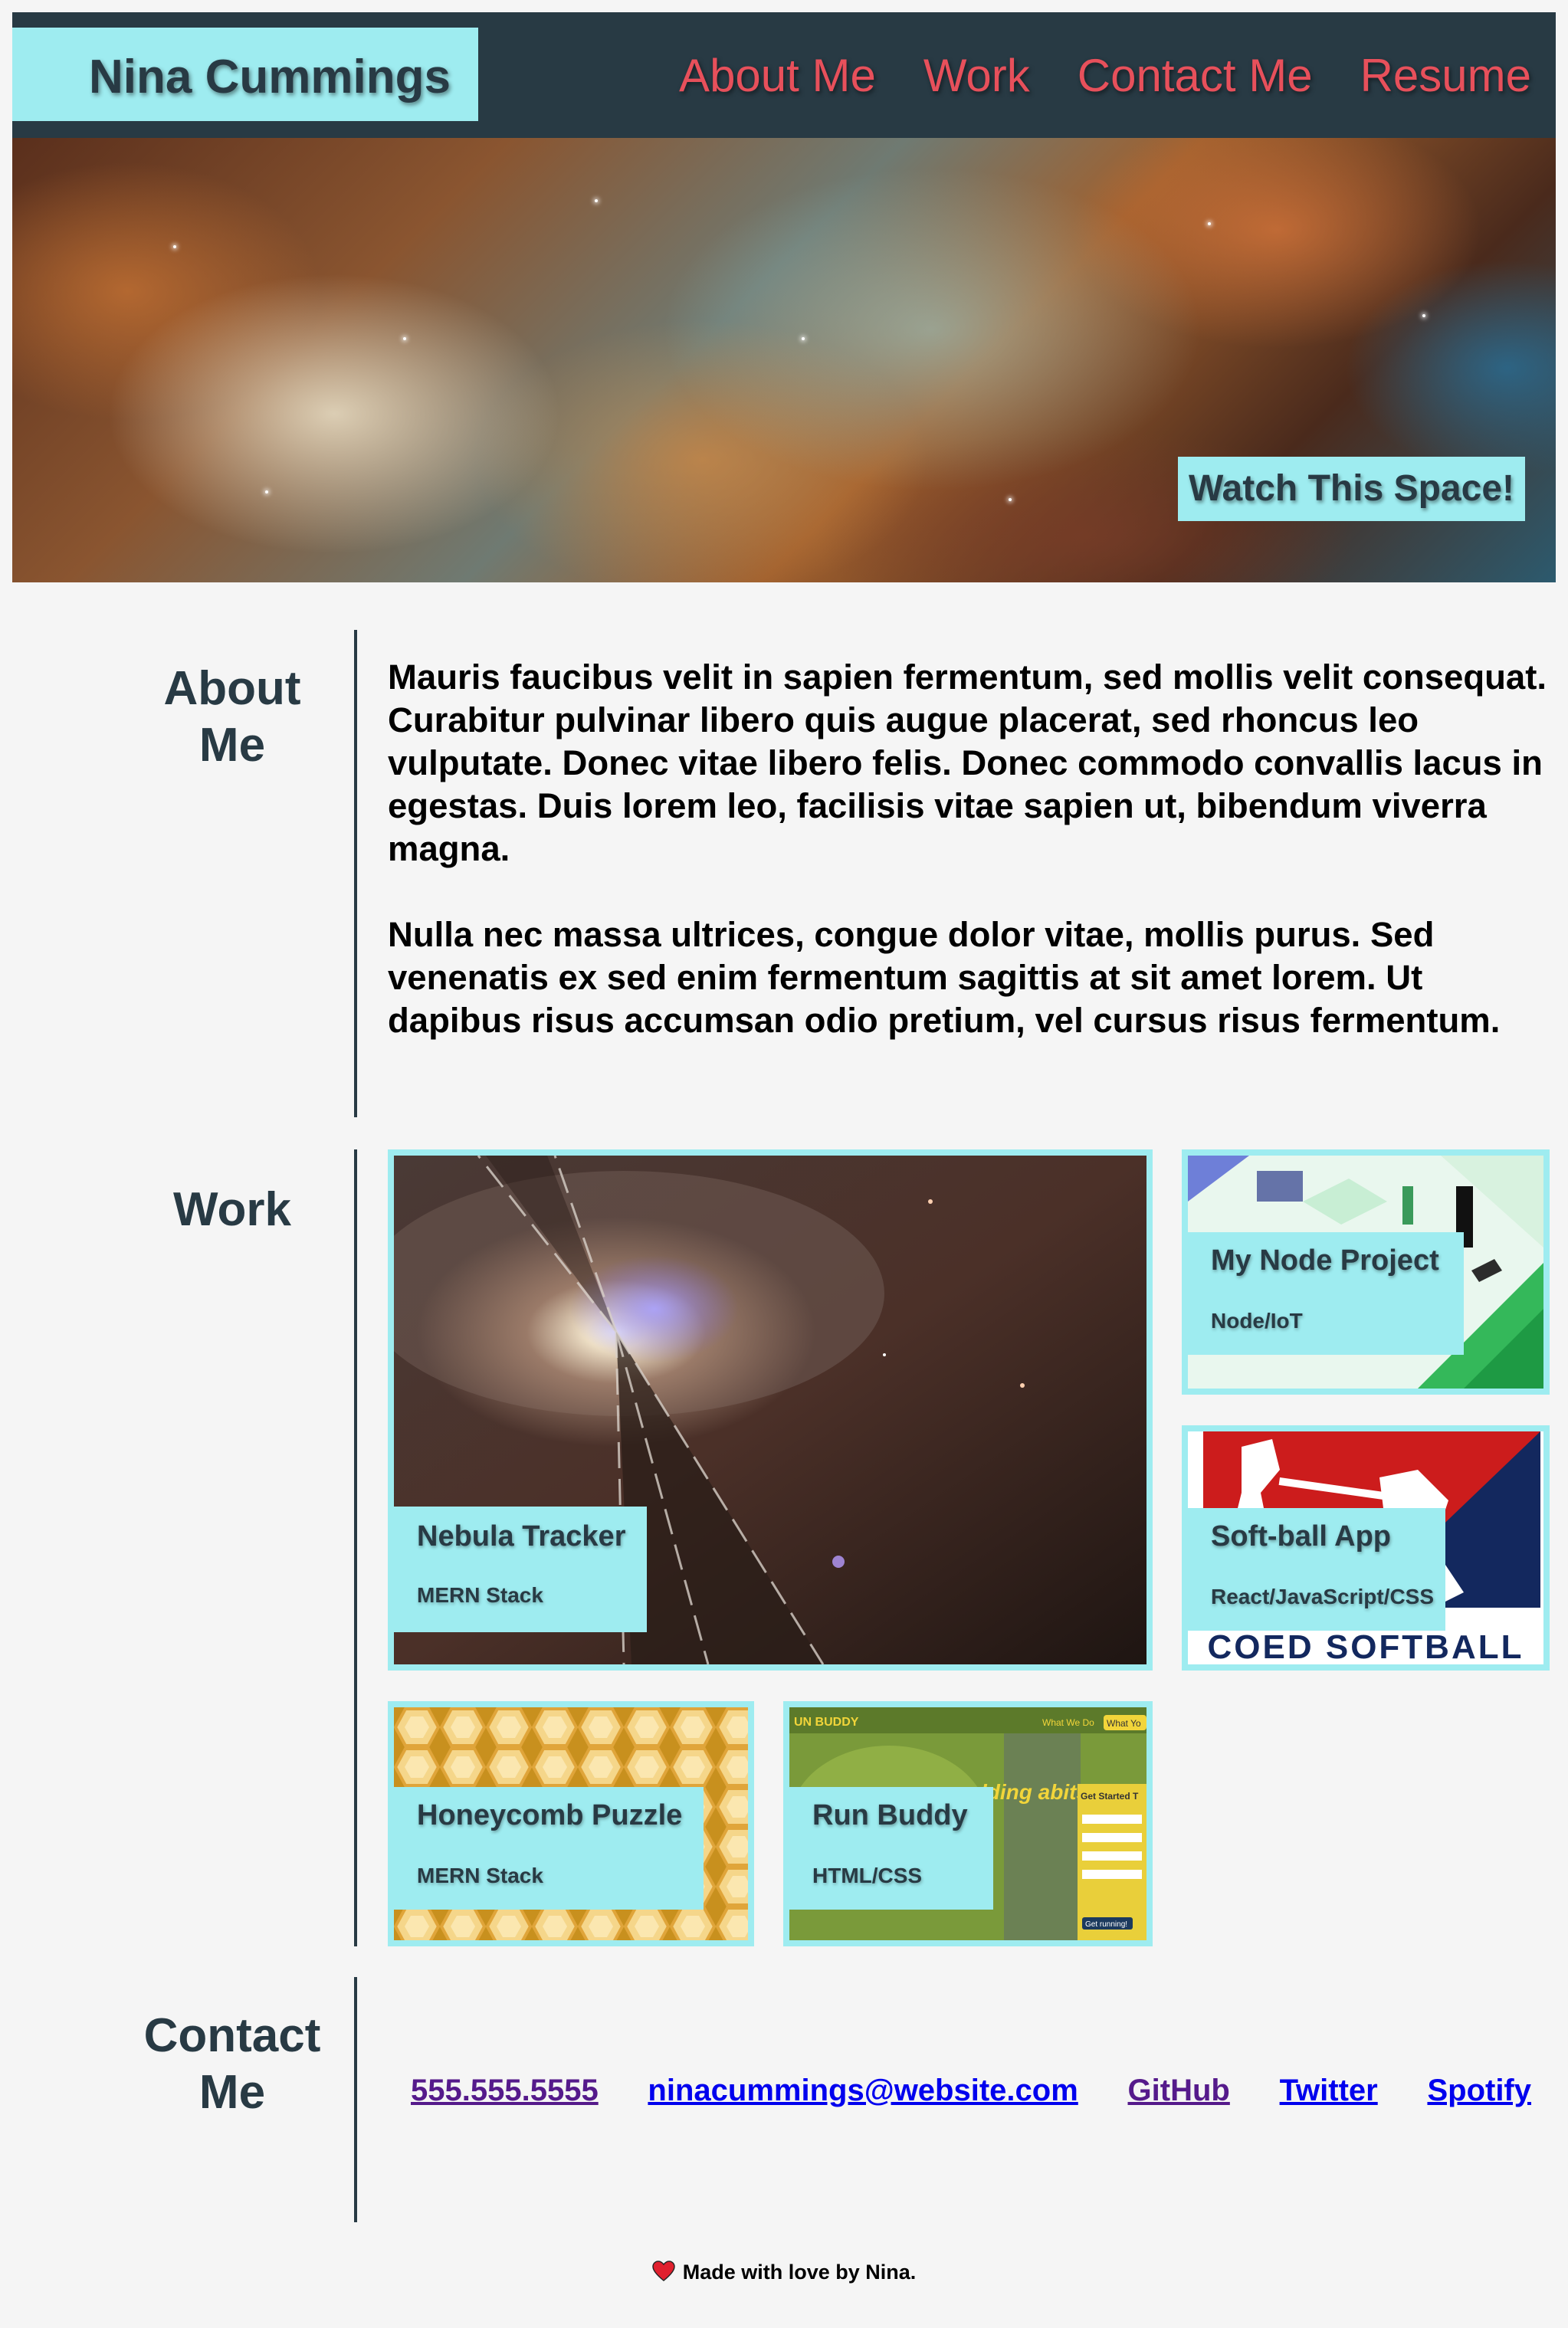  I want to click on contact-title-line1: Contact, so click(232, 2035).